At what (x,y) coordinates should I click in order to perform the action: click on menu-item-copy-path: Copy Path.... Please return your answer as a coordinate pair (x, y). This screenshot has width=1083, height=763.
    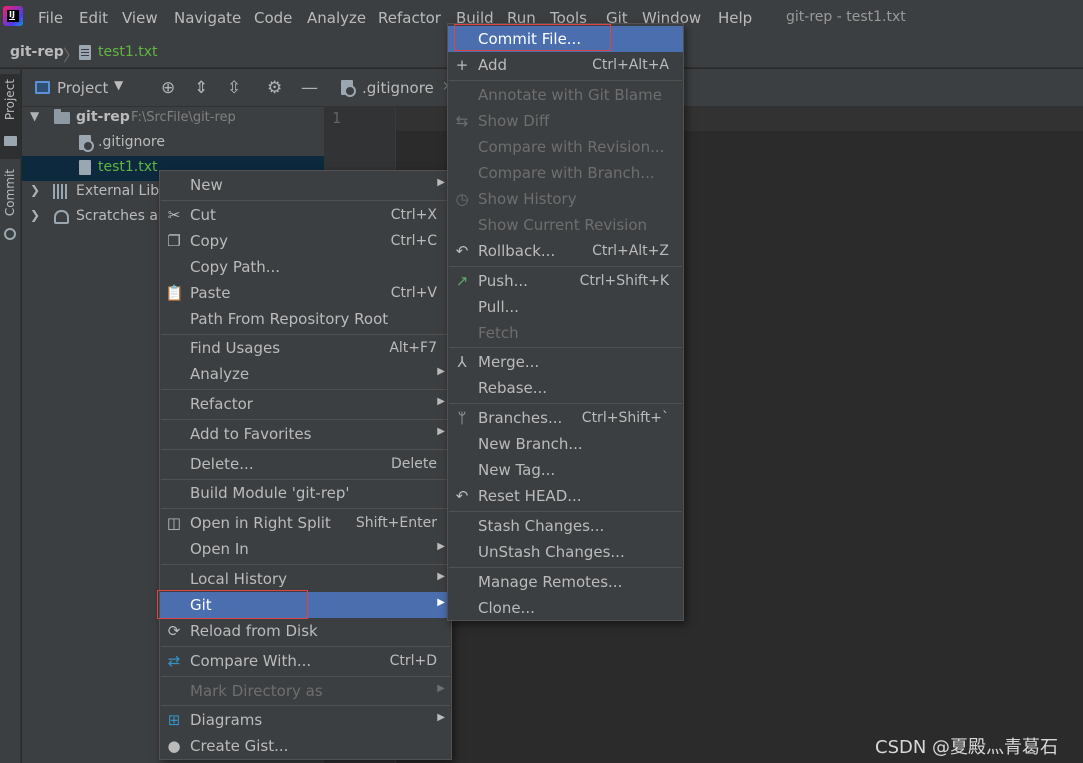
    Looking at the image, I should click on (305, 267).